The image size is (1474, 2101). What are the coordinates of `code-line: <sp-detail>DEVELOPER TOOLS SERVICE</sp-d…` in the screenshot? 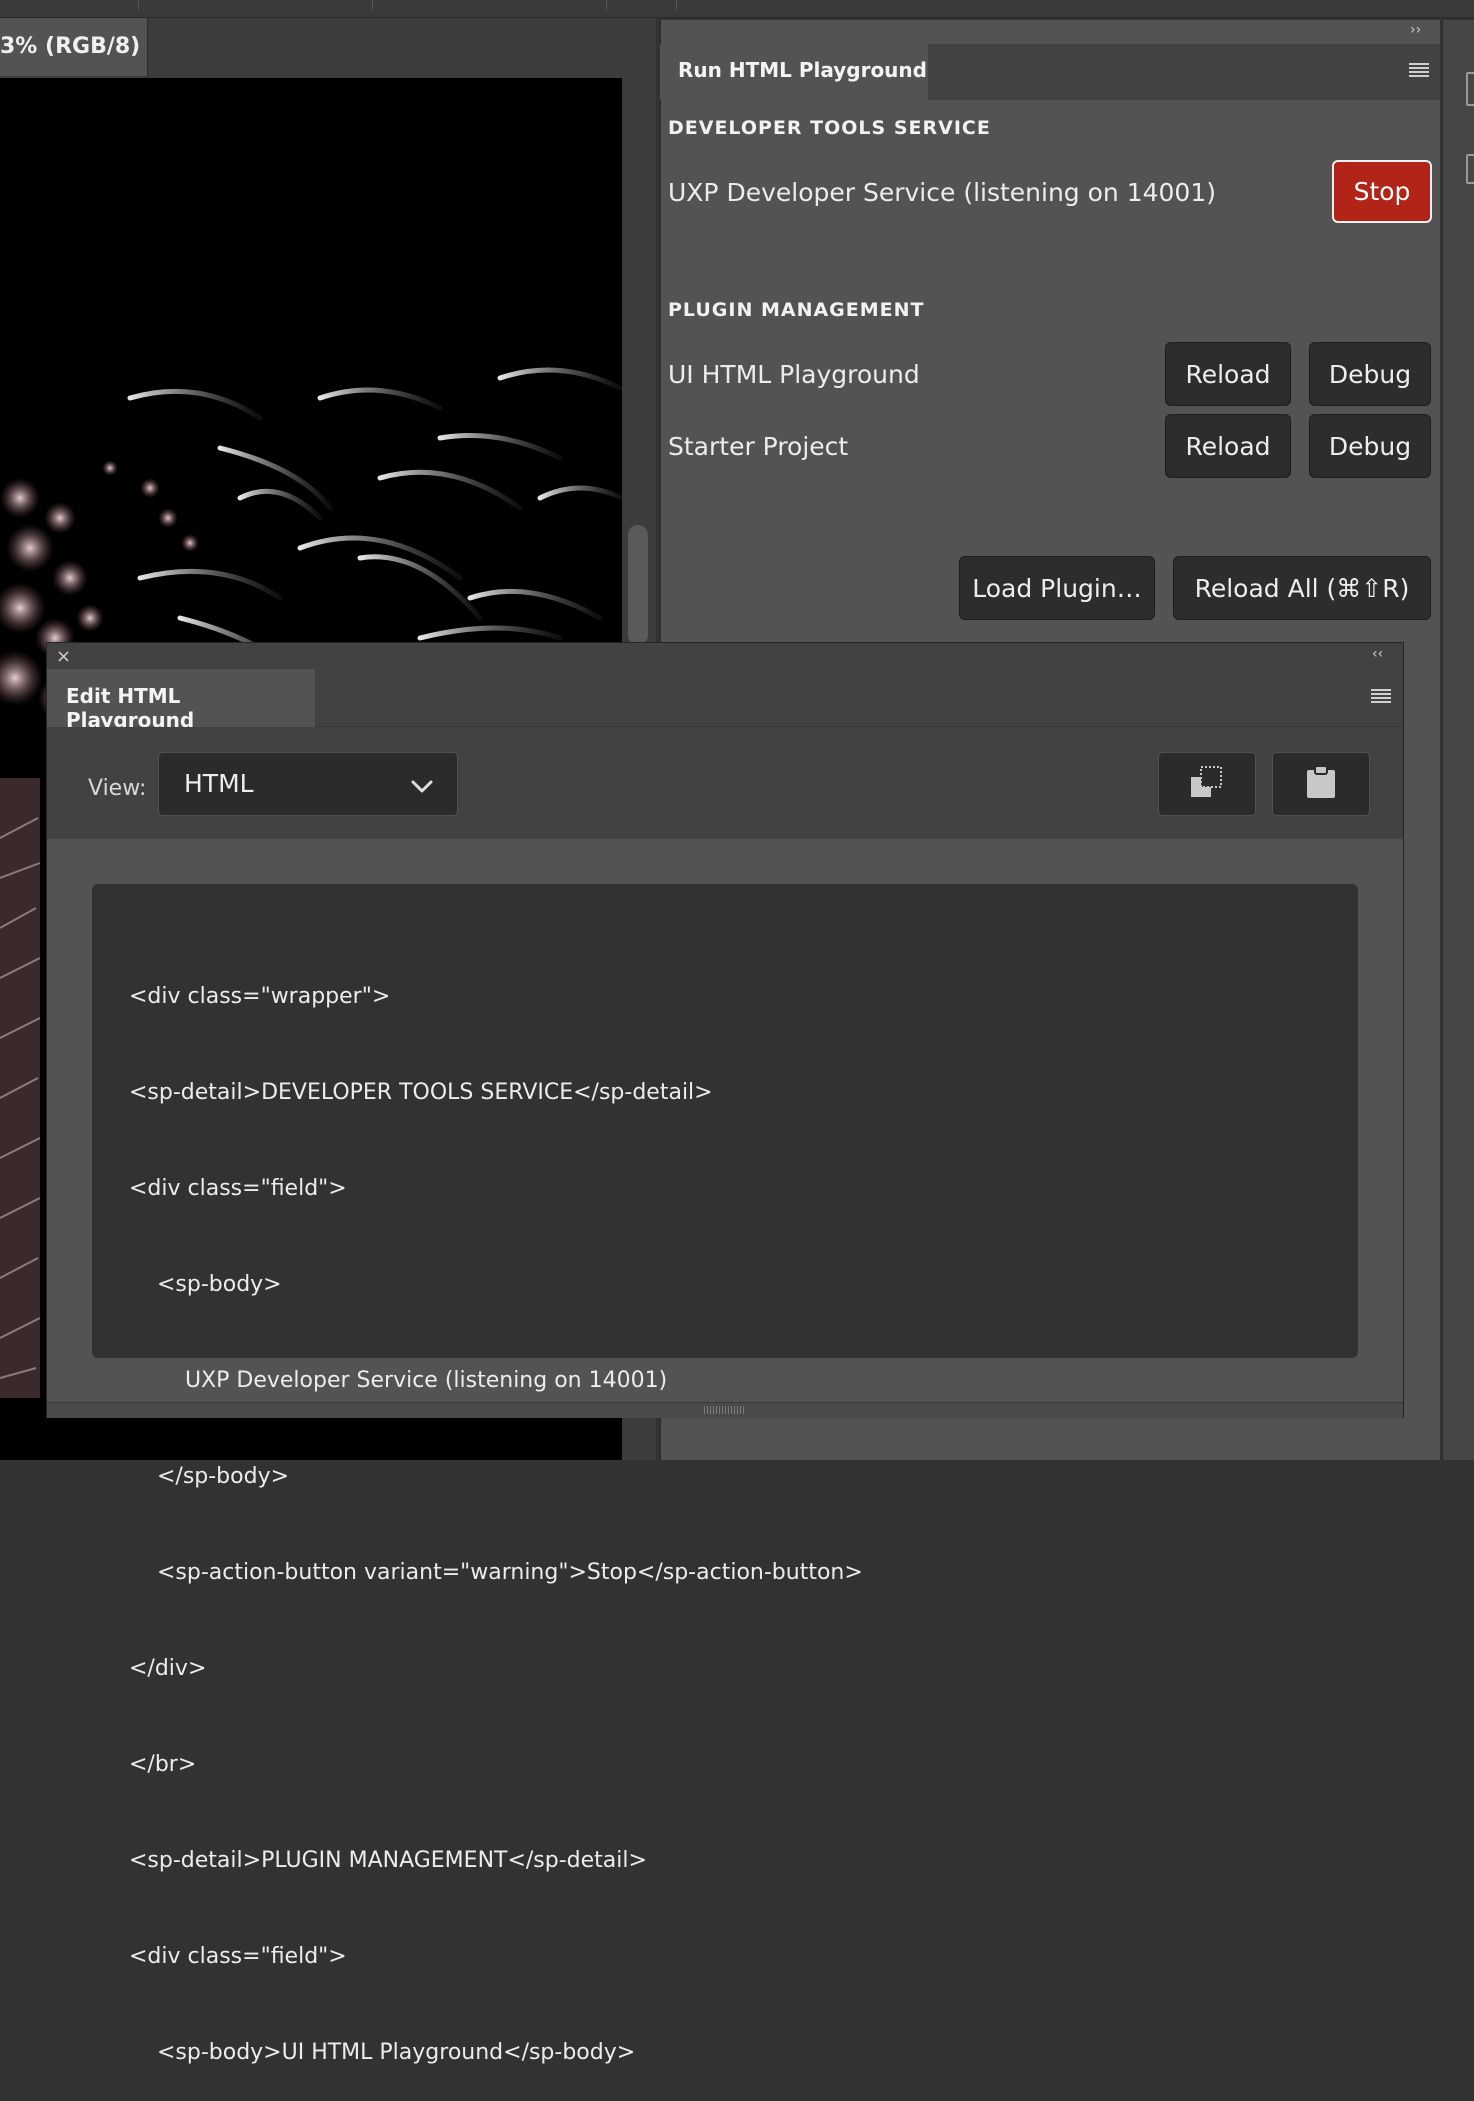 It's located at (421, 1092).